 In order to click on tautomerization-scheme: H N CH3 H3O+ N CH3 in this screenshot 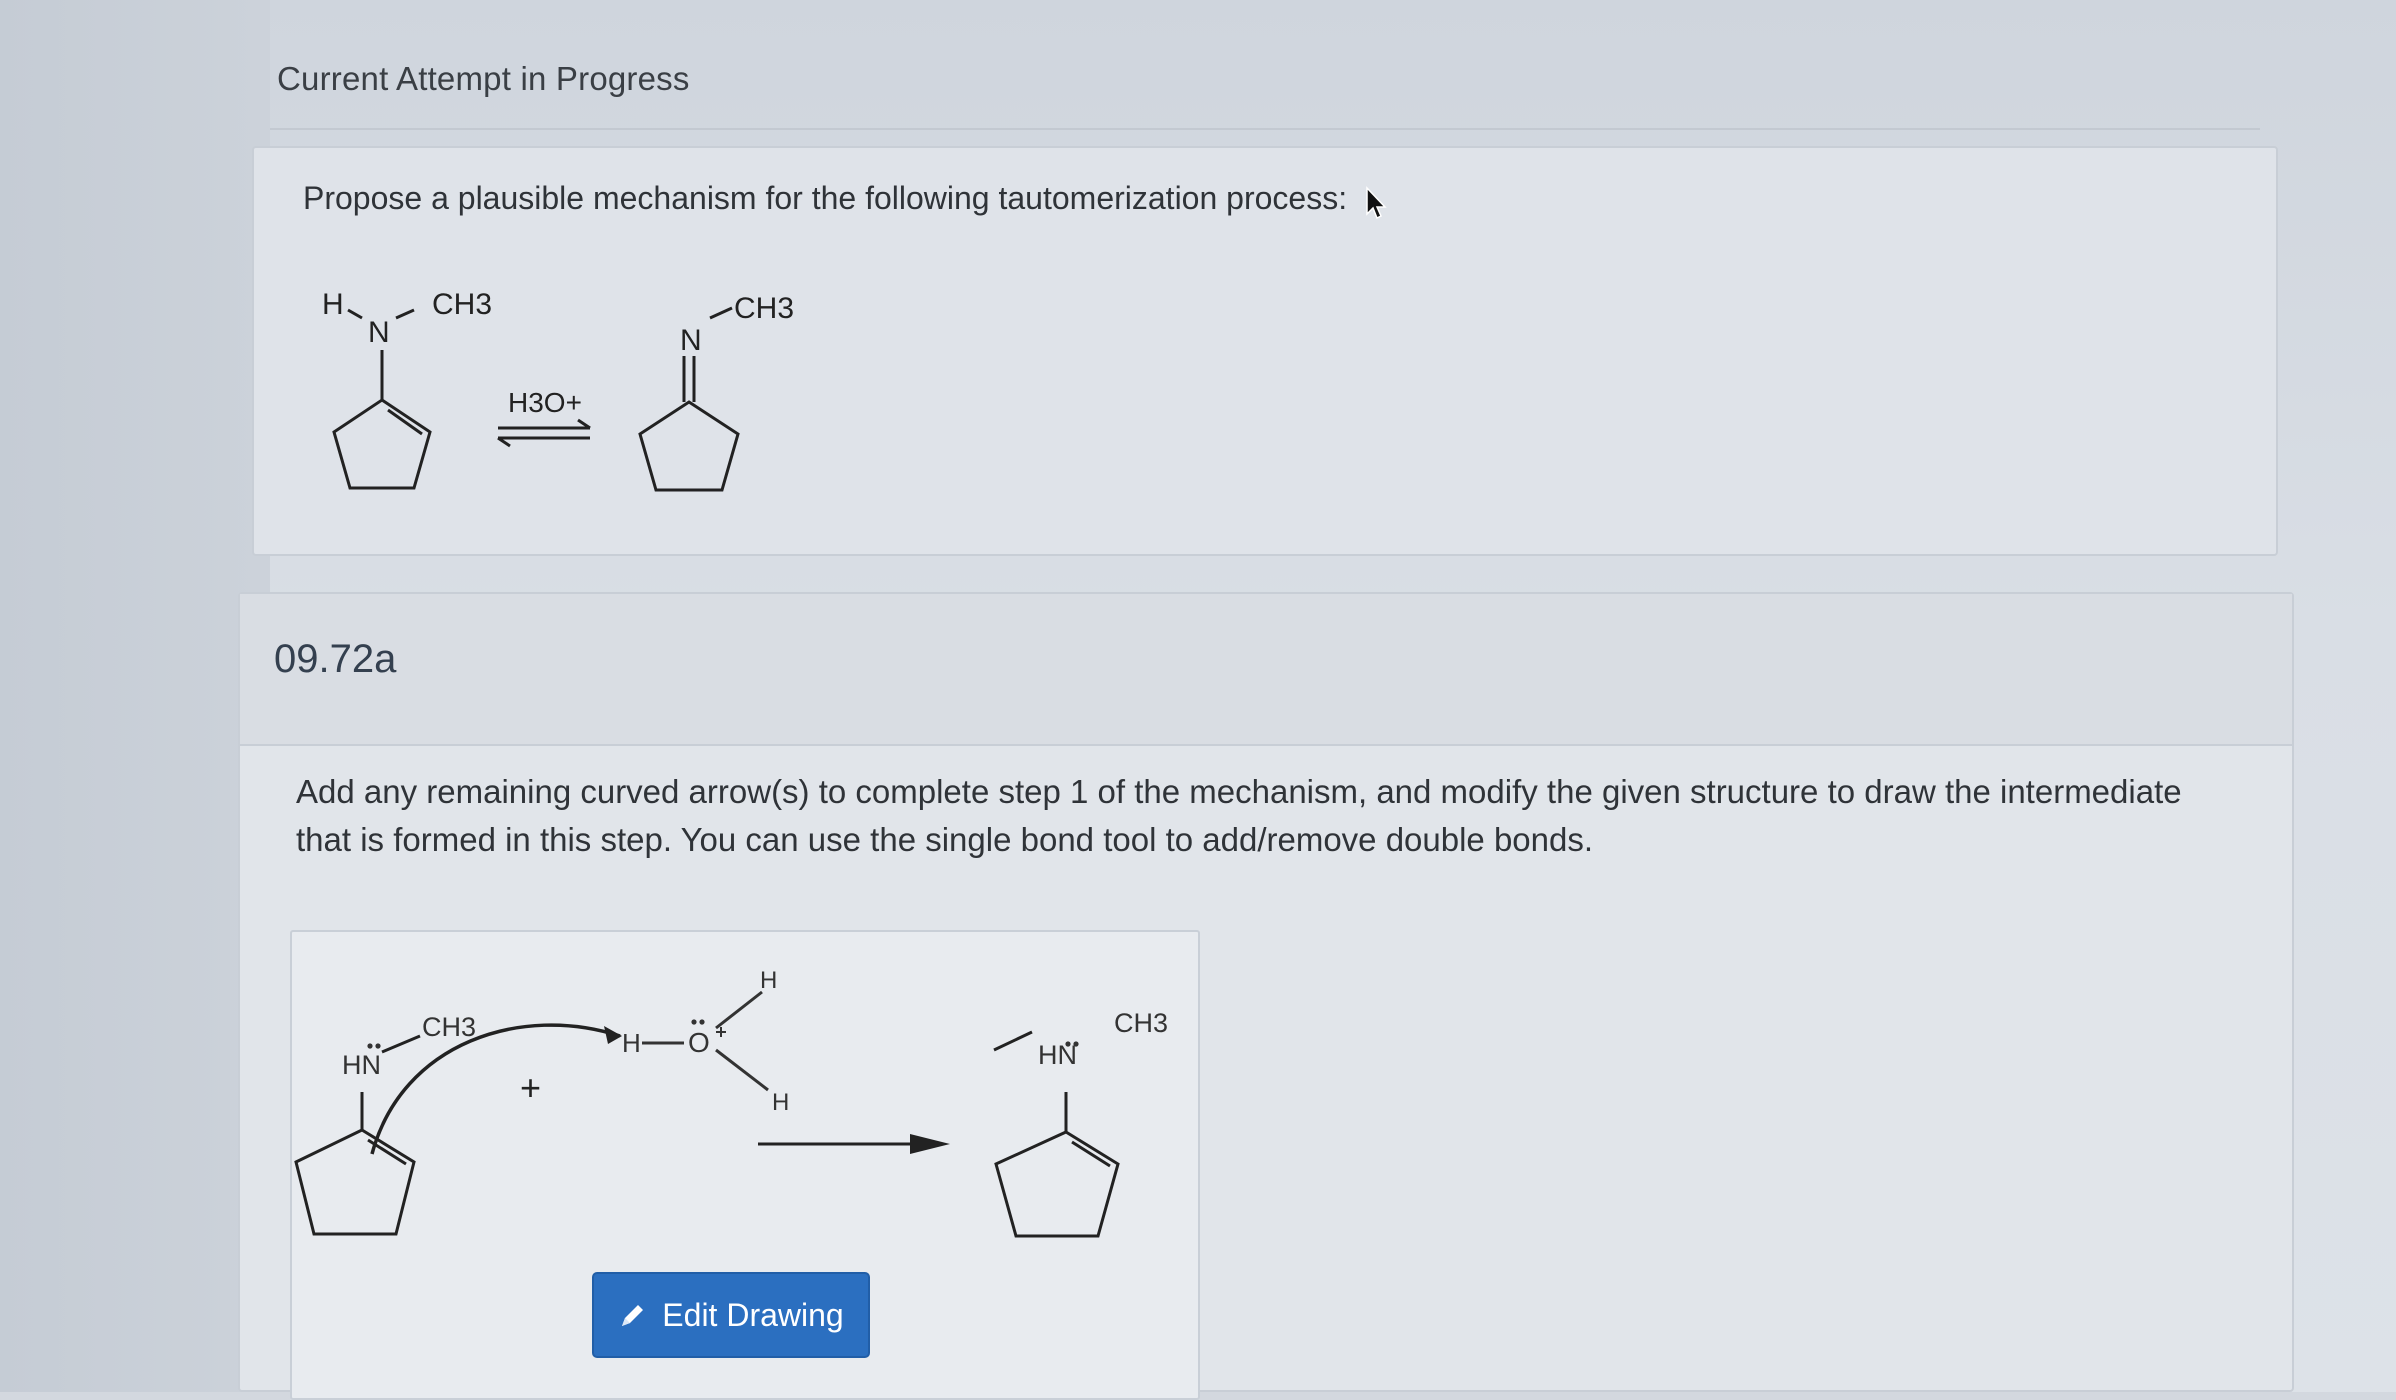, I will do `click(558, 390)`.